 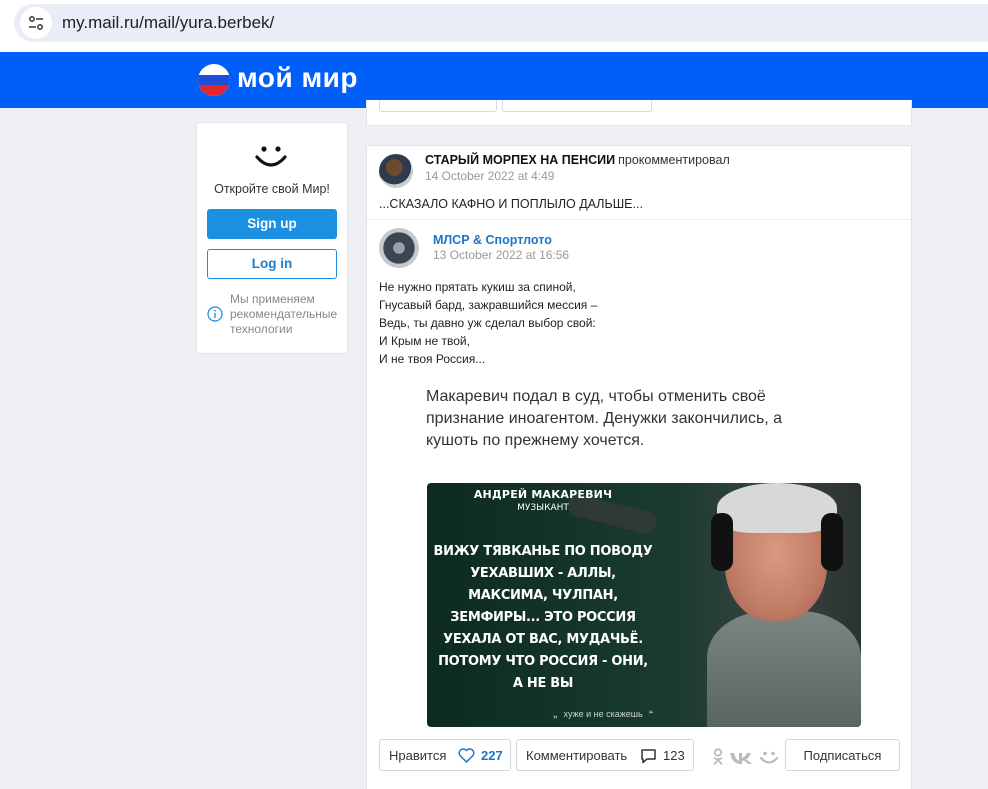 I want to click on meme-quote-line: МАКСИМА, ЧУЛПАН,, so click(x=543, y=595).